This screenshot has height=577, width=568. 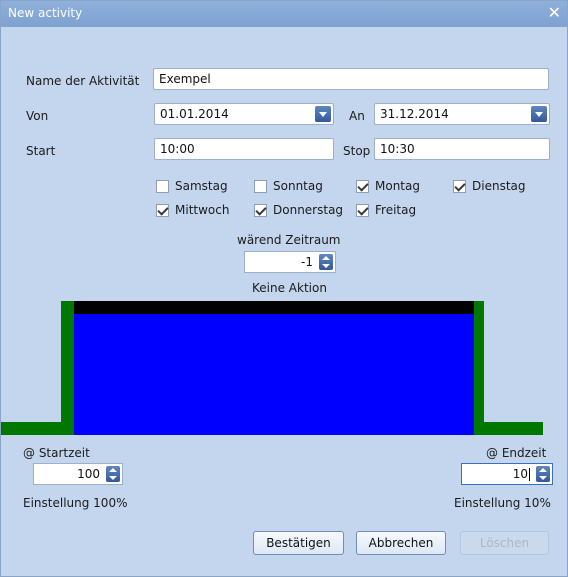 What do you see at coordinates (351, 79) in the screenshot?
I see `name-input: Exempel` at bounding box center [351, 79].